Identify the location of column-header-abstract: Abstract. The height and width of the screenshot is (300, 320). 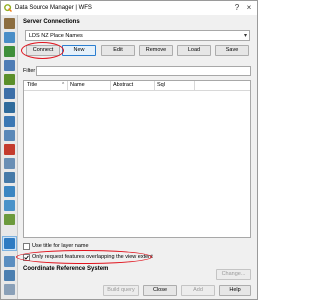
(123, 85).